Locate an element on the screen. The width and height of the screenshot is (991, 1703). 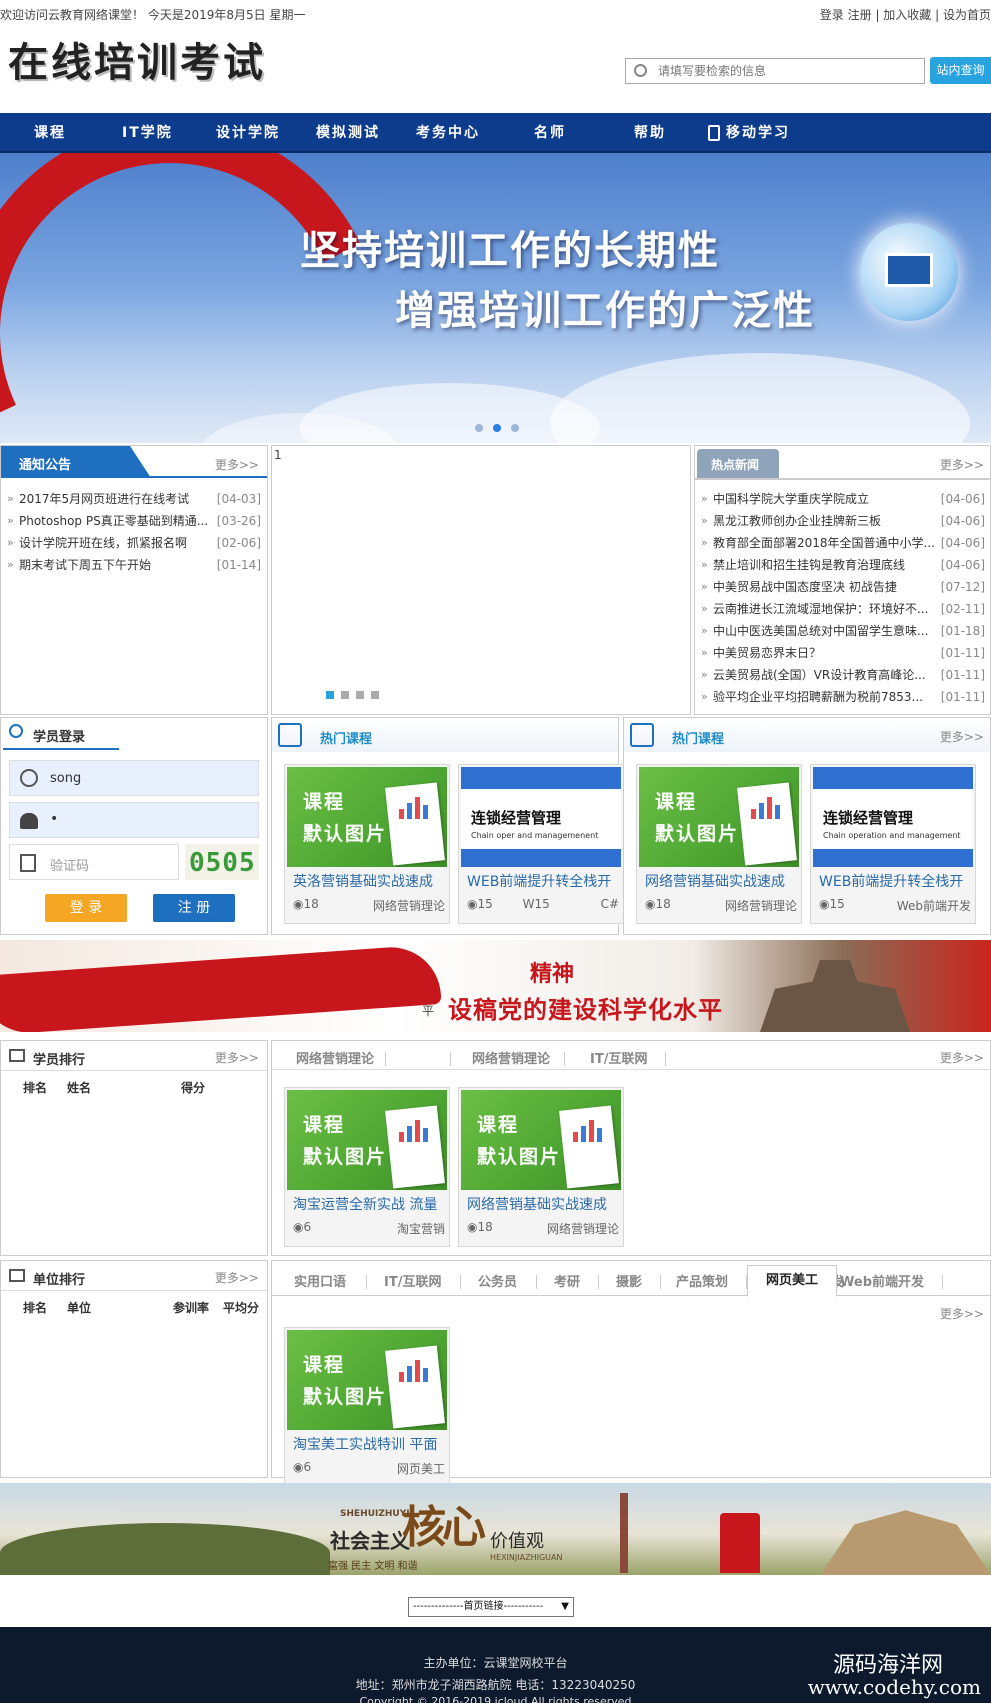
banner3-cn1: 社会主义 is located at coordinates (370, 1541).